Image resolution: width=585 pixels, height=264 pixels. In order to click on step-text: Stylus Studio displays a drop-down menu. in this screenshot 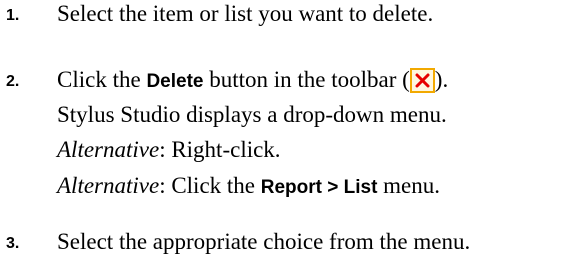, I will do `click(252, 114)`.